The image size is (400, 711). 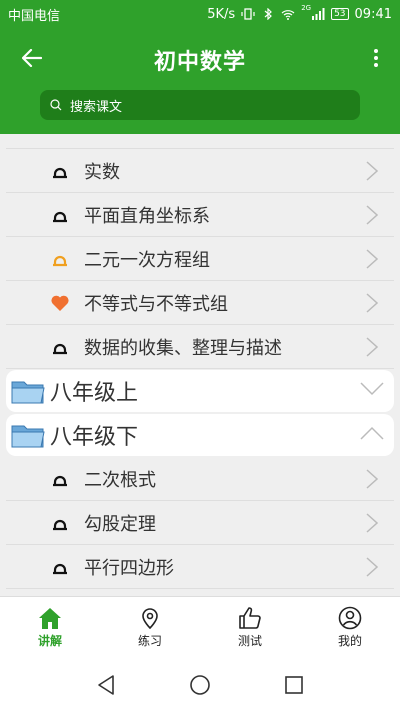 I want to click on list-item-label: 二元一次方程组, so click(x=147, y=260).